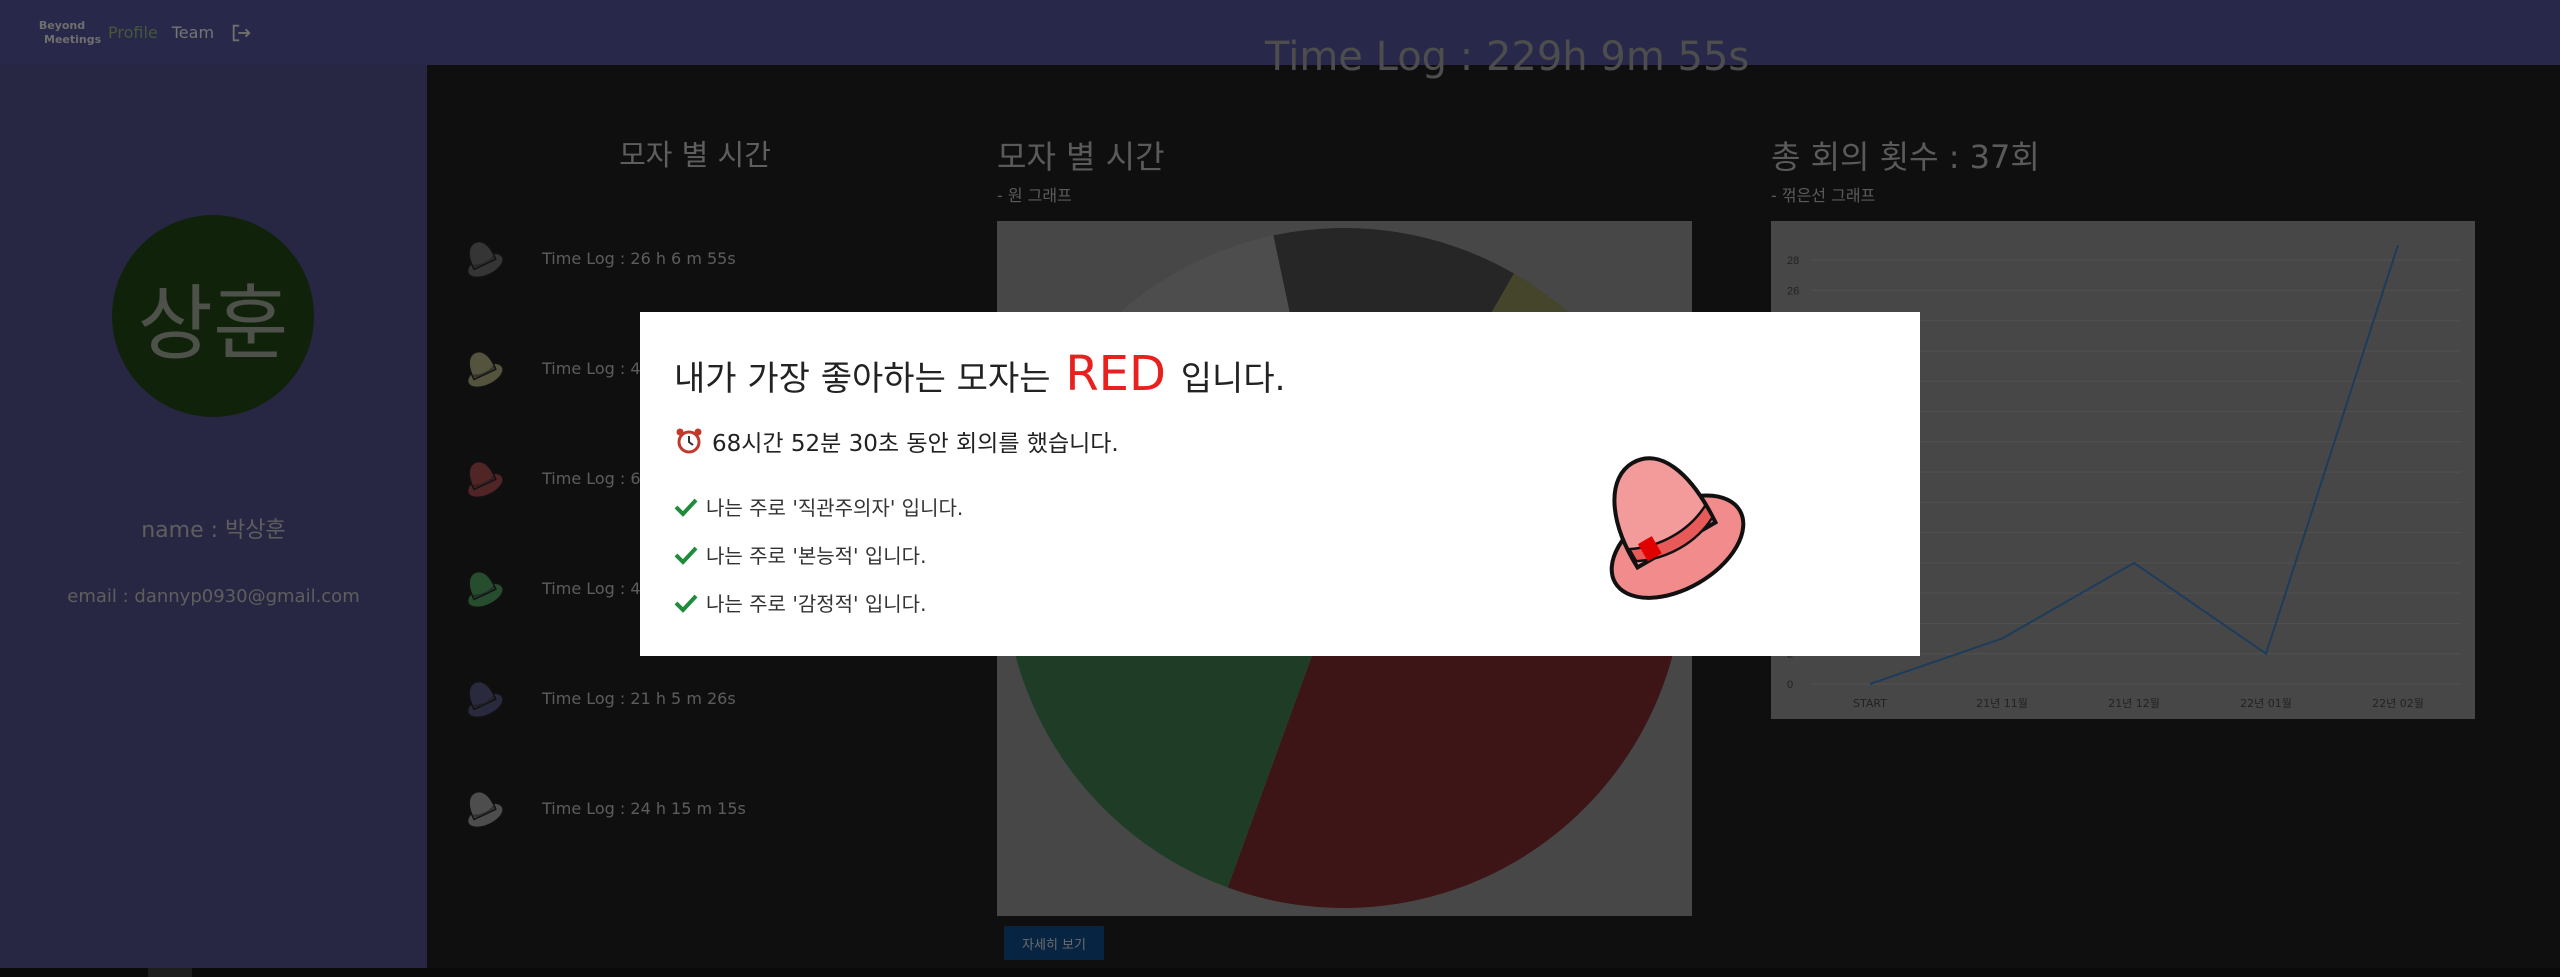 This screenshot has width=2560, height=977. I want to click on modal-heading-pre: 내가 가장 좋아하는 모자는, so click(862, 379).